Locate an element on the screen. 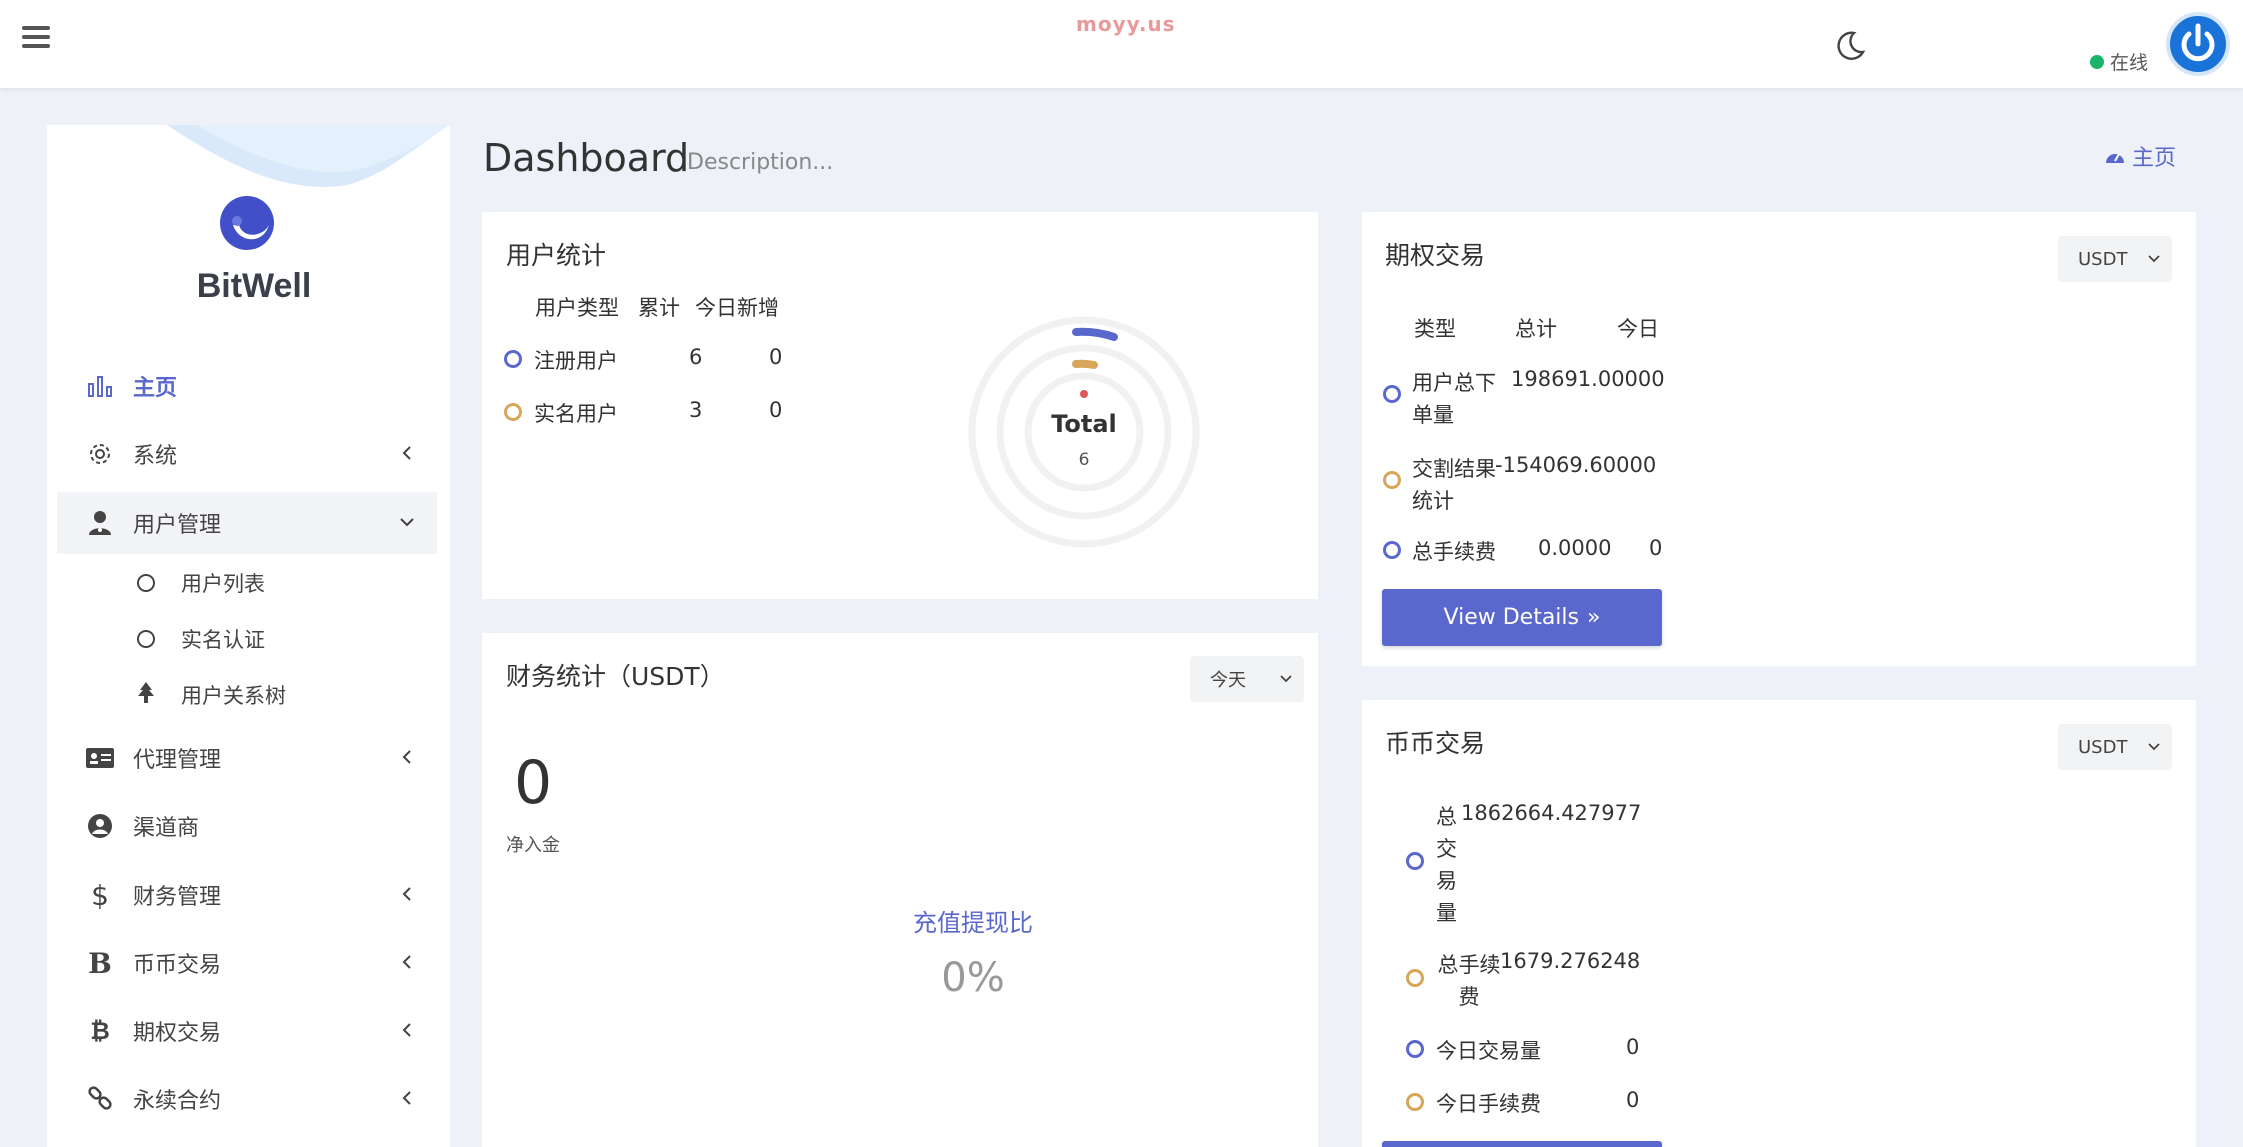  radial-bar-dot is located at coordinates (1084, 394).